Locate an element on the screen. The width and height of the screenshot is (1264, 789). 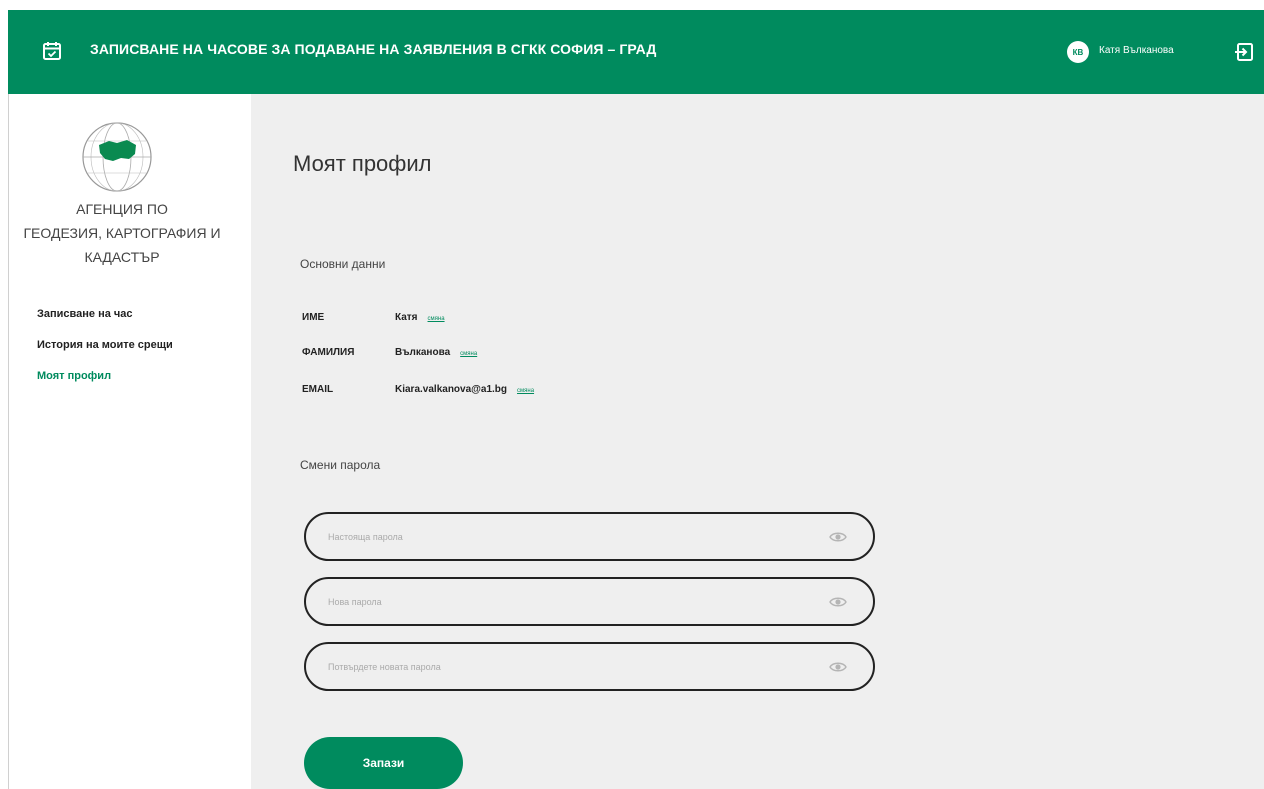
email-row: EMAIL Kiara.valkanova@a1.bg смяна is located at coordinates (418, 389).